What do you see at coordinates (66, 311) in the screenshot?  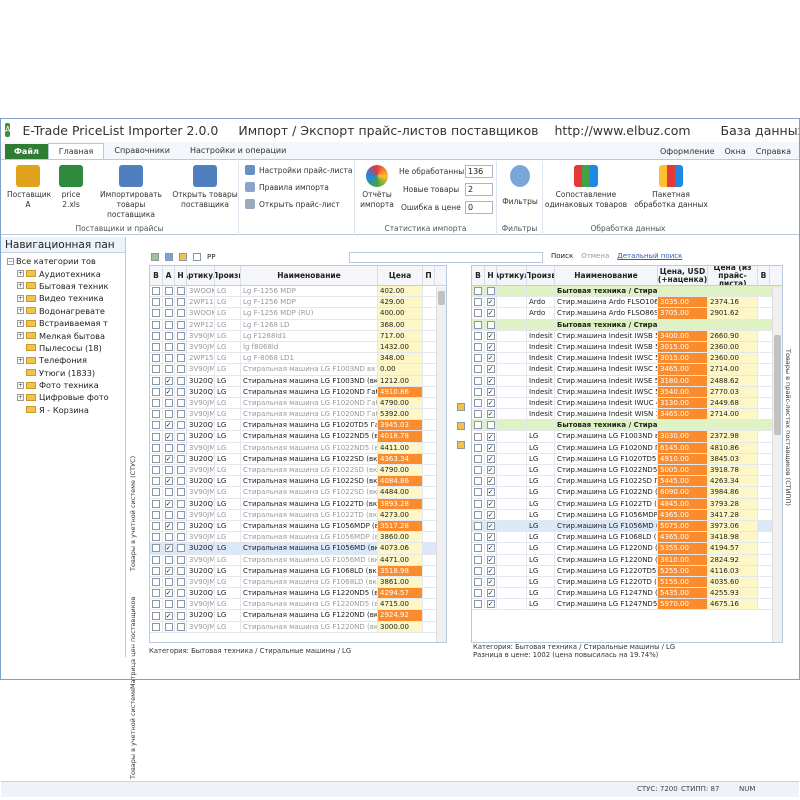 I see `nav-item: + Водонагревате` at bounding box center [66, 311].